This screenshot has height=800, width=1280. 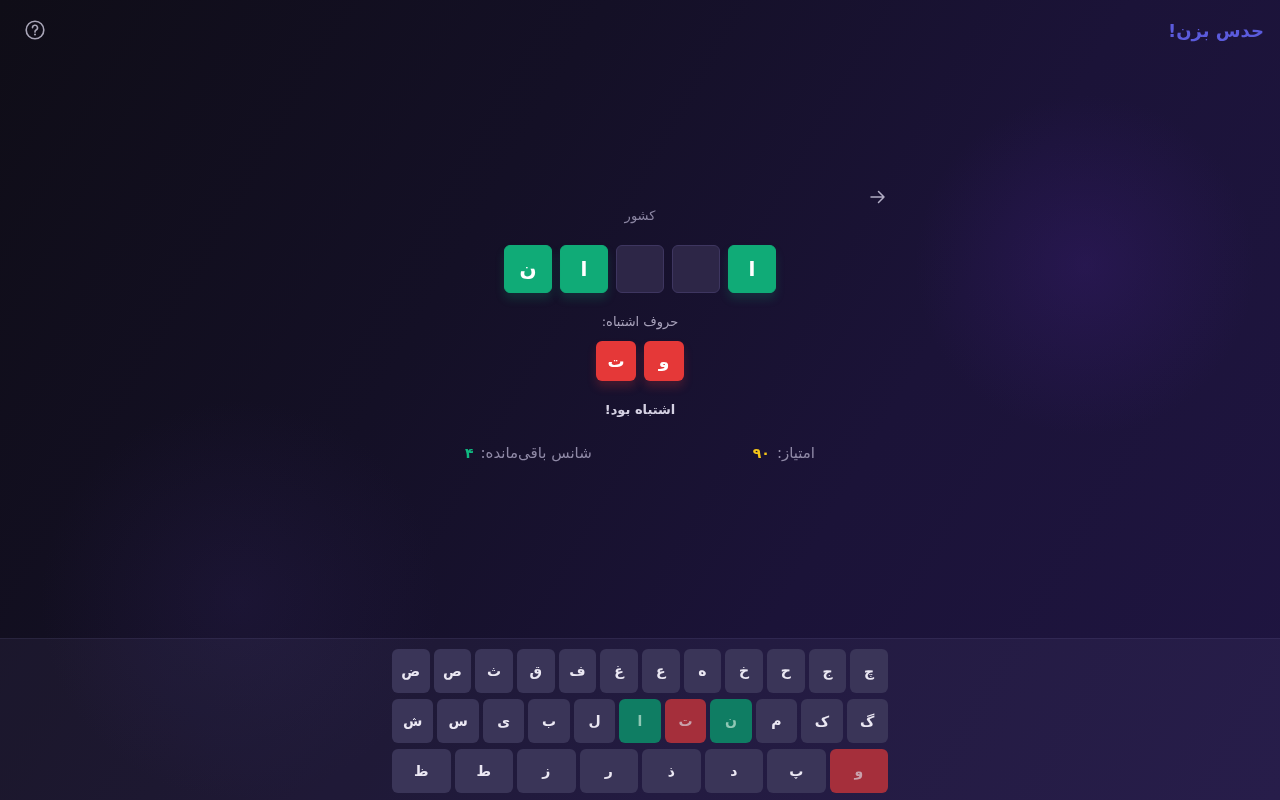 I want to click on wrong-letter-tile: و, so click(x=664, y=361).